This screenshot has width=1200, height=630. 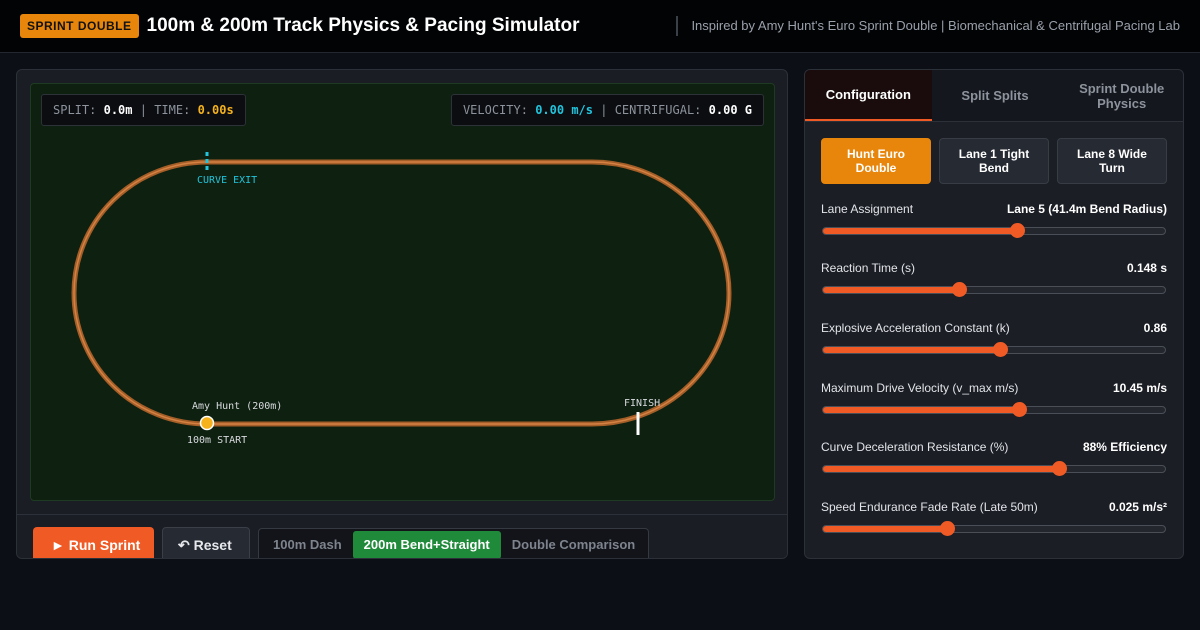 What do you see at coordinates (184, 544) in the screenshot?
I see `undo-icon: ↶` at bounding box center [184, 544].